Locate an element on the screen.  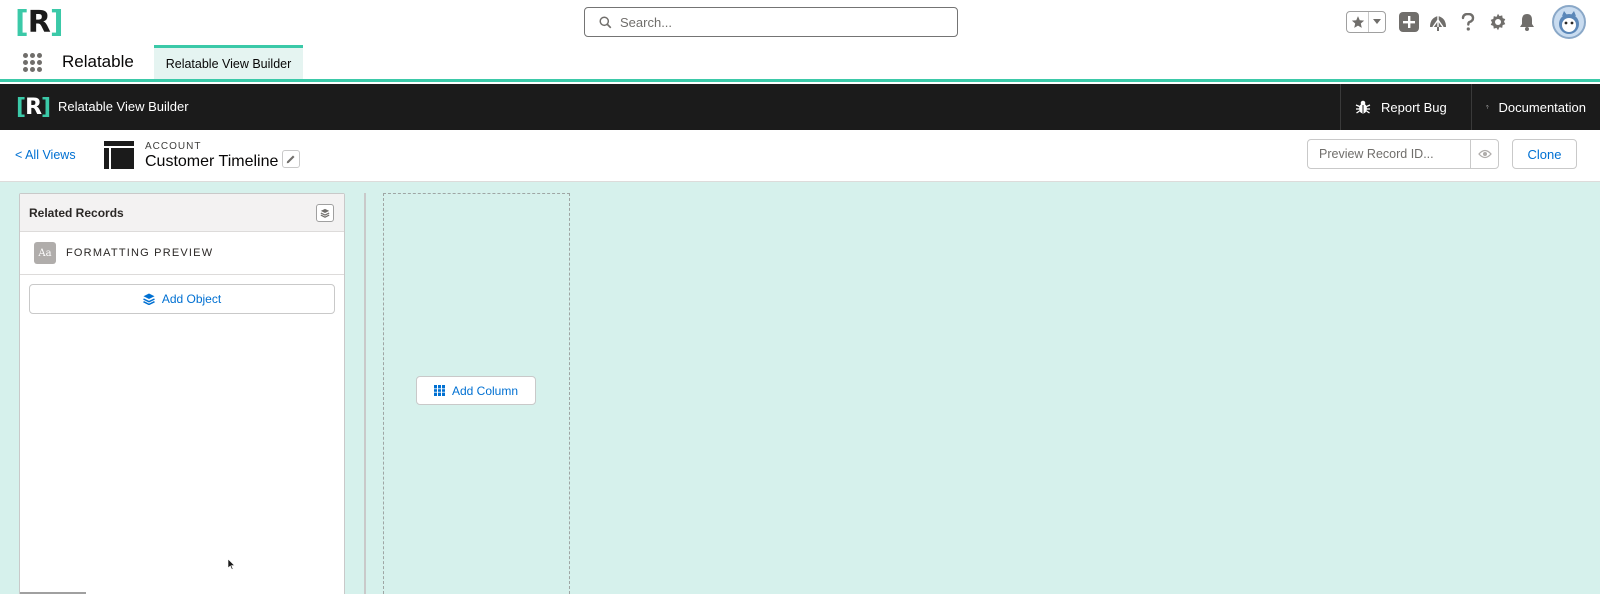
mouse-cursor-icon is located at coordinates (232, 564).